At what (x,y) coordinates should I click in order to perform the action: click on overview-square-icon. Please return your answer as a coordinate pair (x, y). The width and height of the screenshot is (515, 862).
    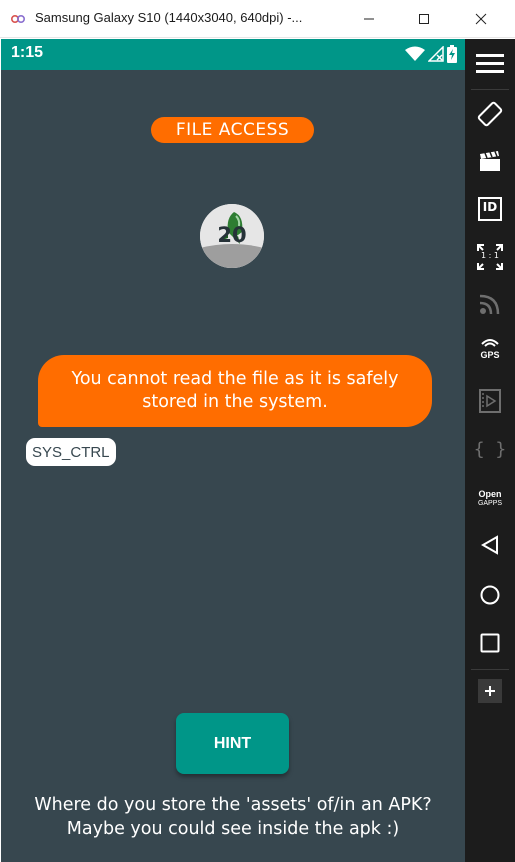
    Looking at the image, I should click on (490, 643).